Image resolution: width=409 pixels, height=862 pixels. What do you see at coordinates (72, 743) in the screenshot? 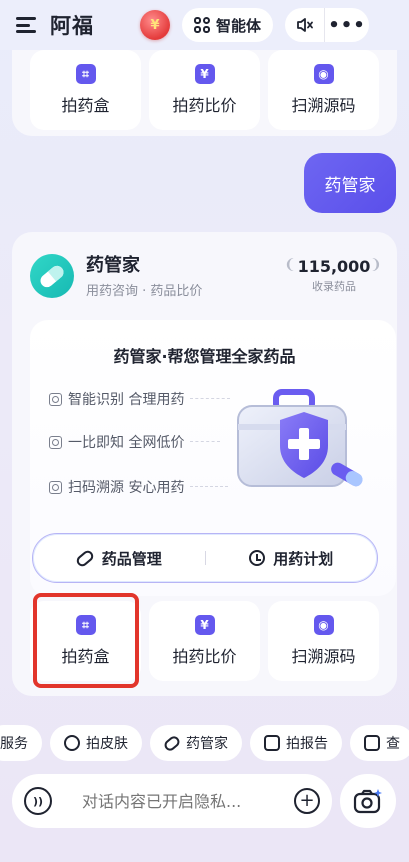
I see `camera-icon` at bounding box center [72, 743].